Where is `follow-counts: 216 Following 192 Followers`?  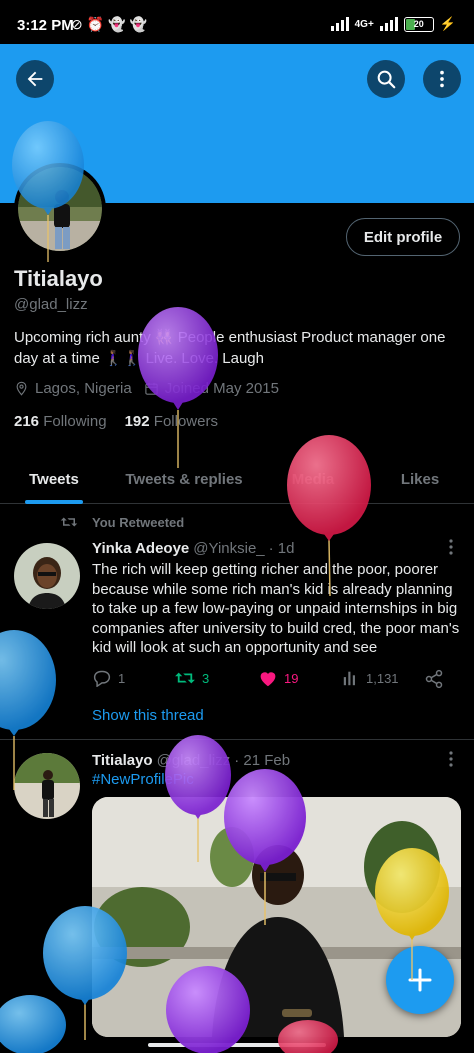 follow-counts: 216 Following 192 Followers is located at coordinates (116, 421).